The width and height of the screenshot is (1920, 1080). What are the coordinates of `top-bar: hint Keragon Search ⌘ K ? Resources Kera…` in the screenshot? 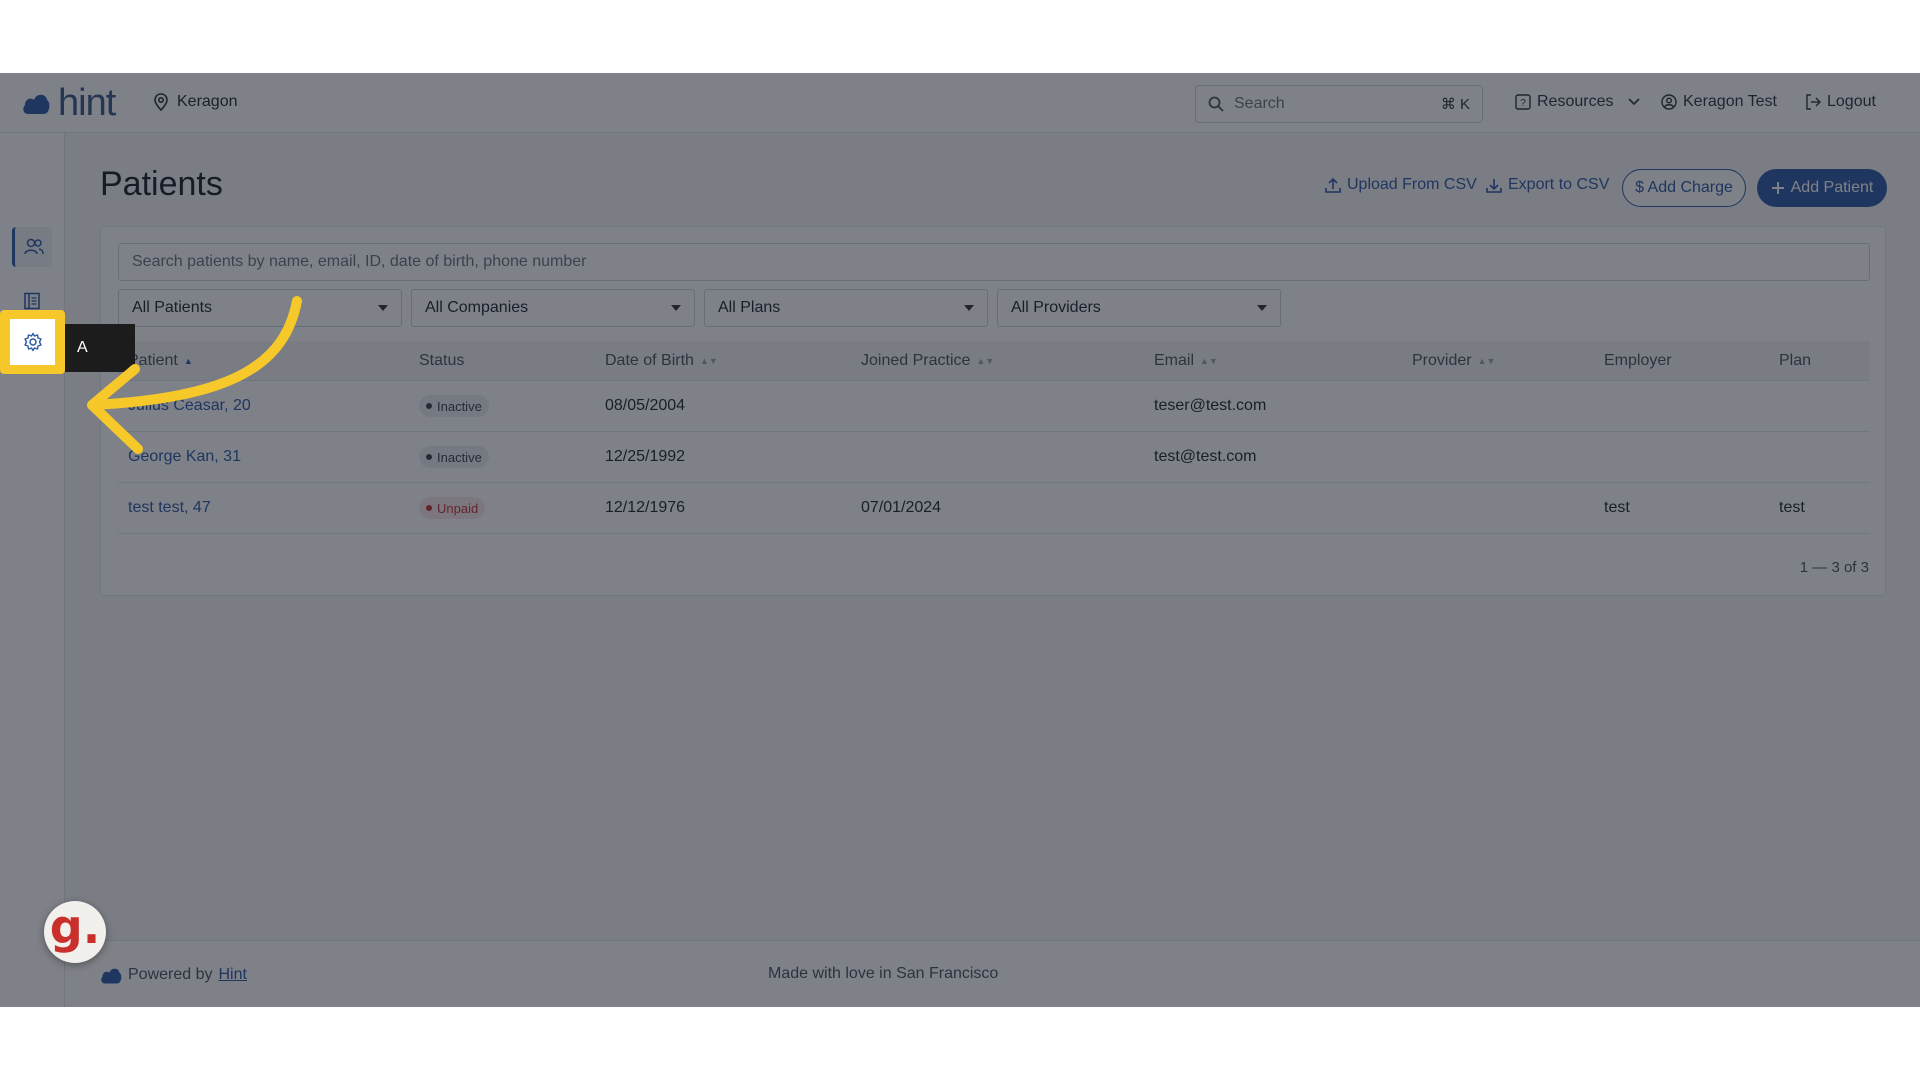 It's located at (960, 103).